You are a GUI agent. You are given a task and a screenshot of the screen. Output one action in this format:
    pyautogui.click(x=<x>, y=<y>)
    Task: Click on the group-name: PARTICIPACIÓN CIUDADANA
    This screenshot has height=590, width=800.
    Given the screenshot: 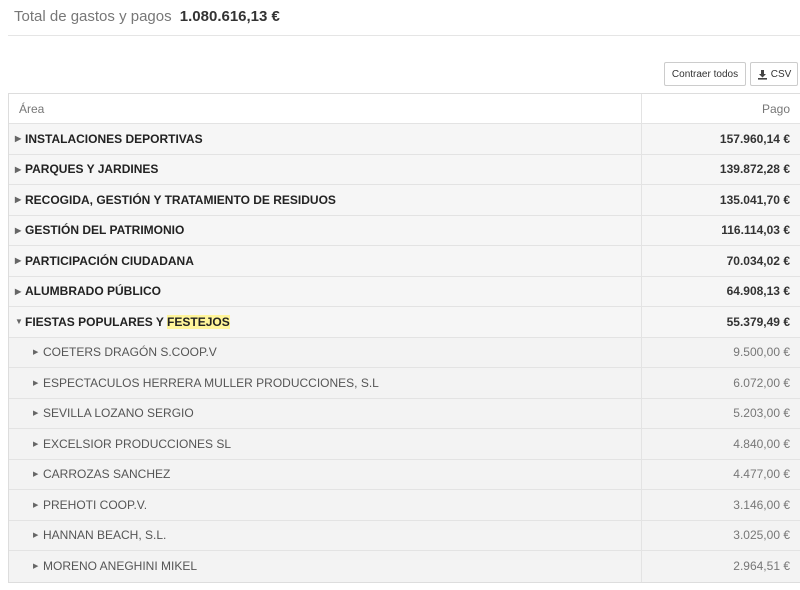 What is the action you would take?
    pyautogui.click(x=109, y=260)
    